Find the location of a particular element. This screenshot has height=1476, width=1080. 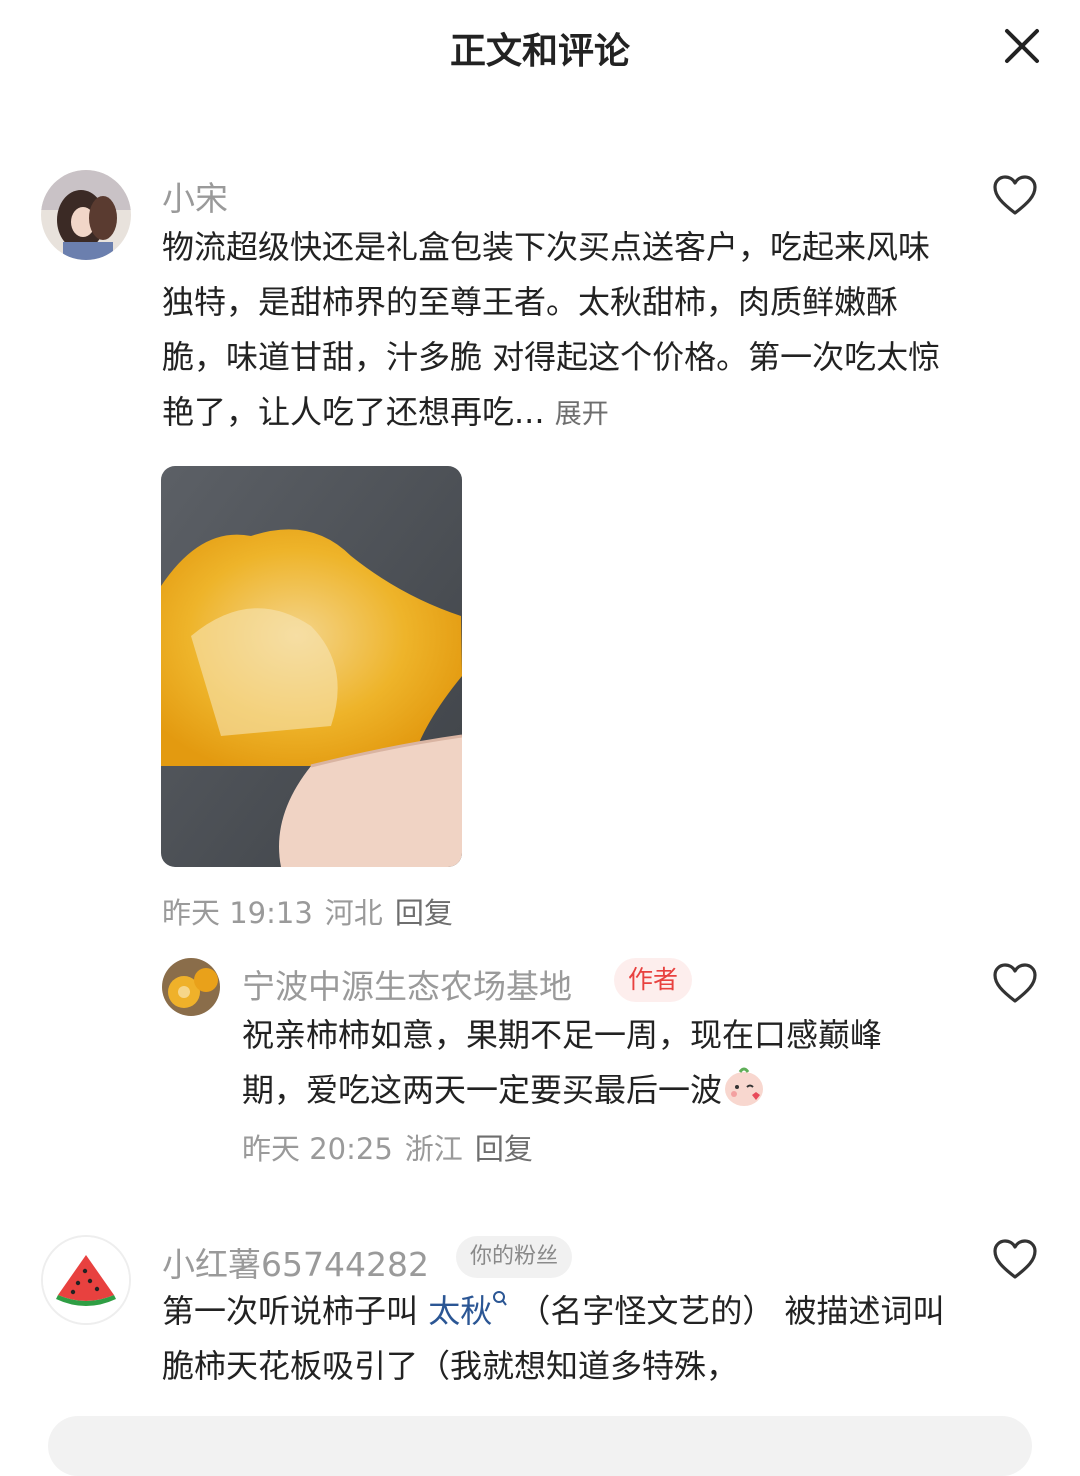

reply-meta: 昨天 20:25 浙江 回复 is located at coordinates (393, 1147).